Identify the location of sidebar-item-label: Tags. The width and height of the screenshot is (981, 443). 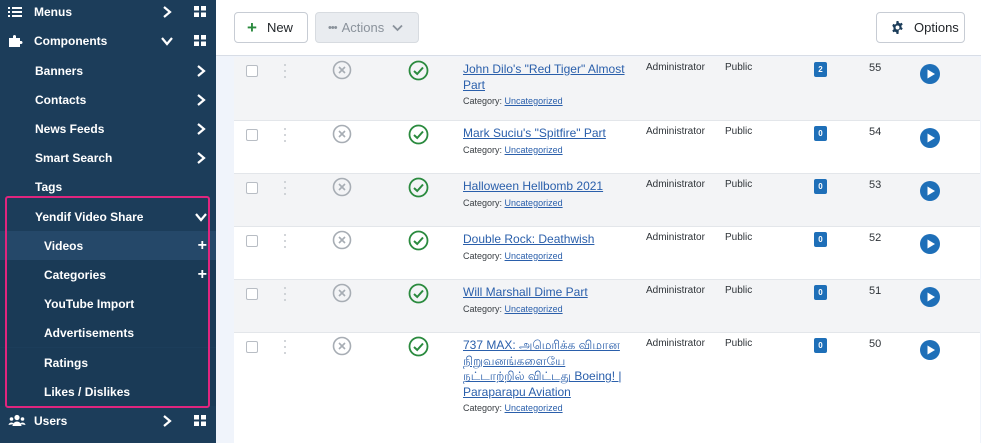
(49, 186).